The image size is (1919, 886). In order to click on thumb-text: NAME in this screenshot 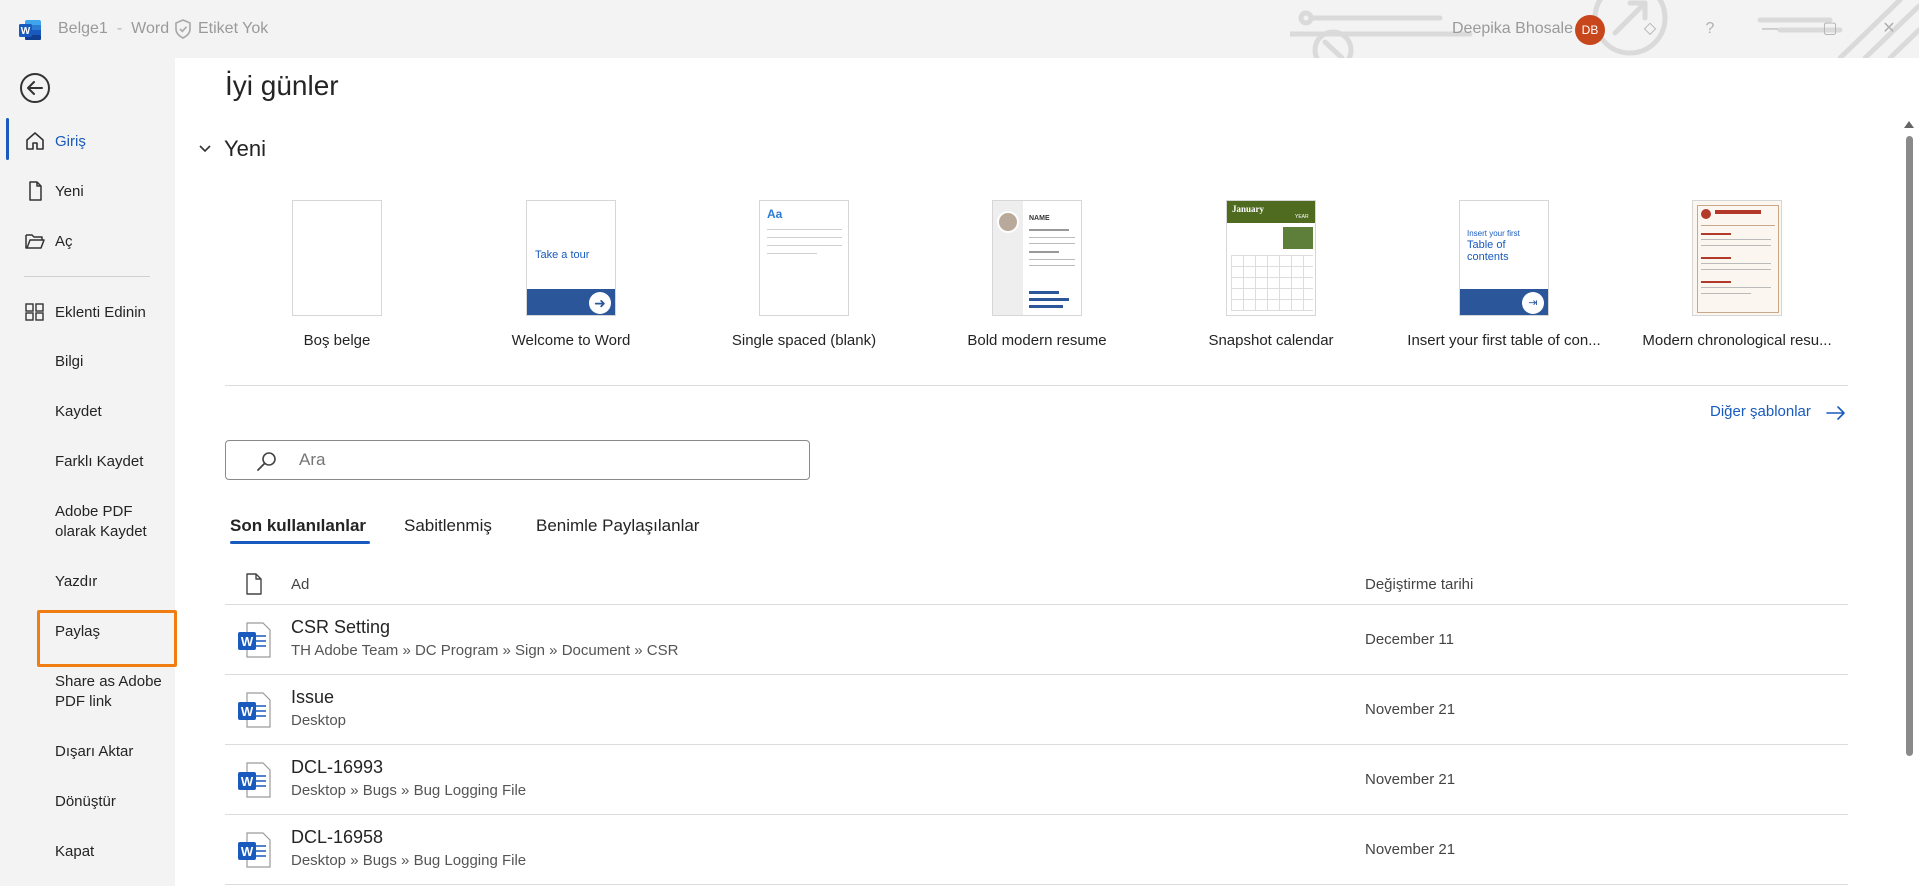, I will do `click(1039, 218)`.